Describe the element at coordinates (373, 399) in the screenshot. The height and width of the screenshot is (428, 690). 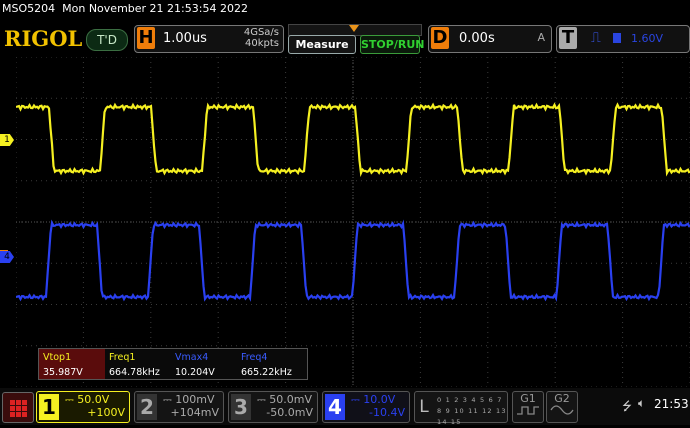
I see `channel-4-scale: ⎓ 10.0V` at that location.